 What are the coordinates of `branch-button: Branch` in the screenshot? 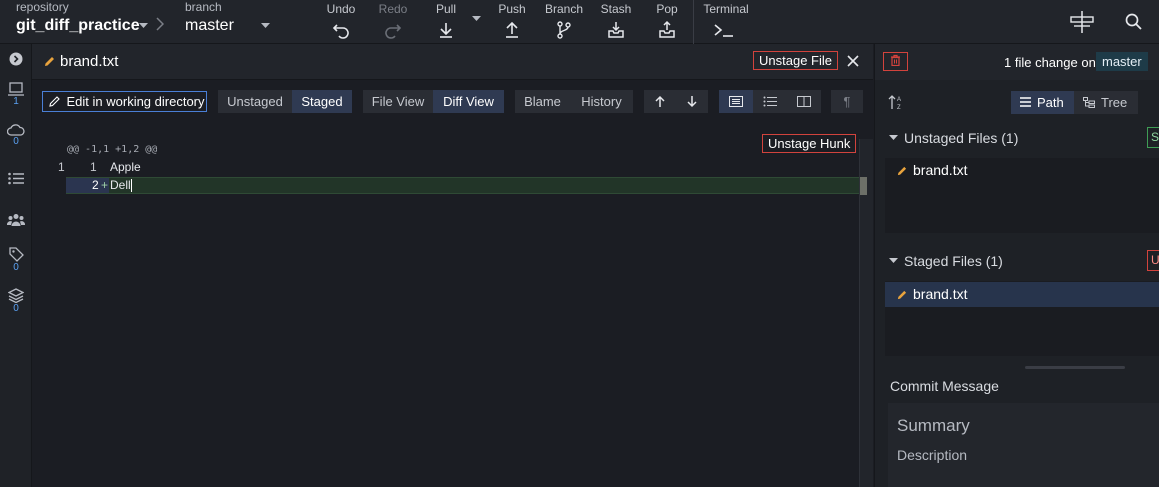 It's located at (564, 22).